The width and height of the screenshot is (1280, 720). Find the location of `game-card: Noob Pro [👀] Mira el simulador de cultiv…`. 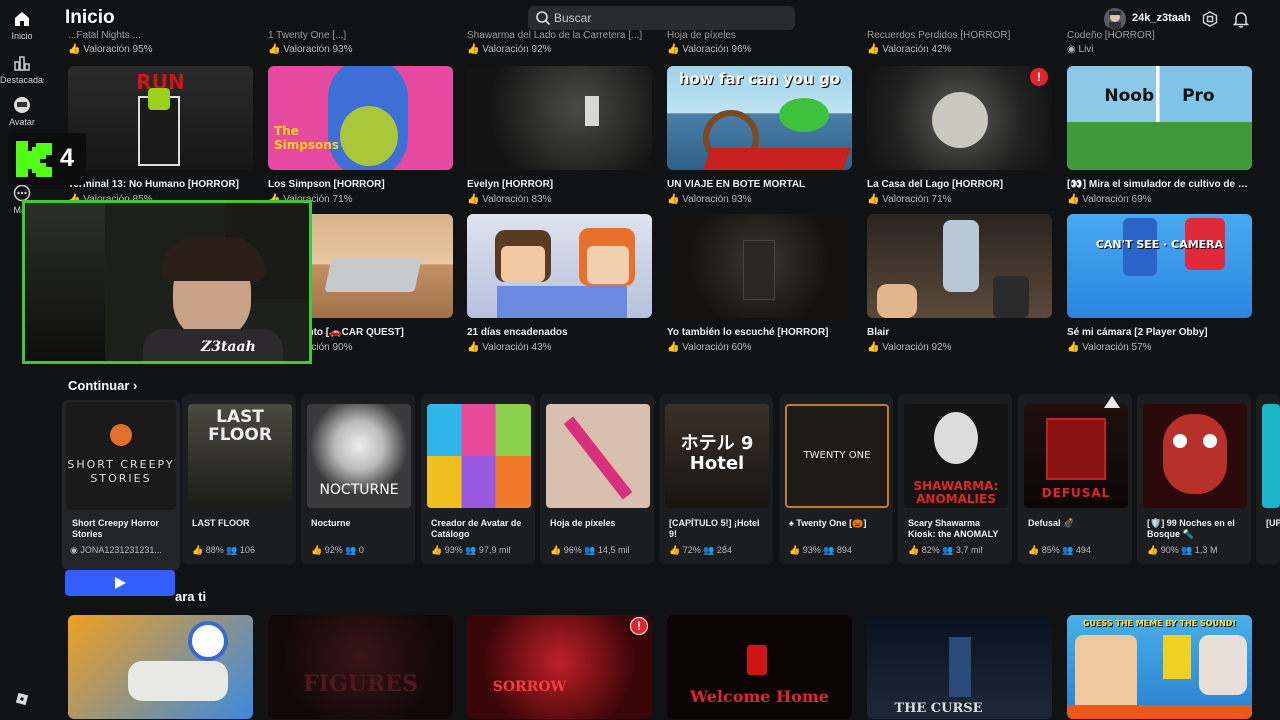

game-card: Noob Pro [👀] Mira el simulador de cultiv… is located at coordinates (1159, 135).